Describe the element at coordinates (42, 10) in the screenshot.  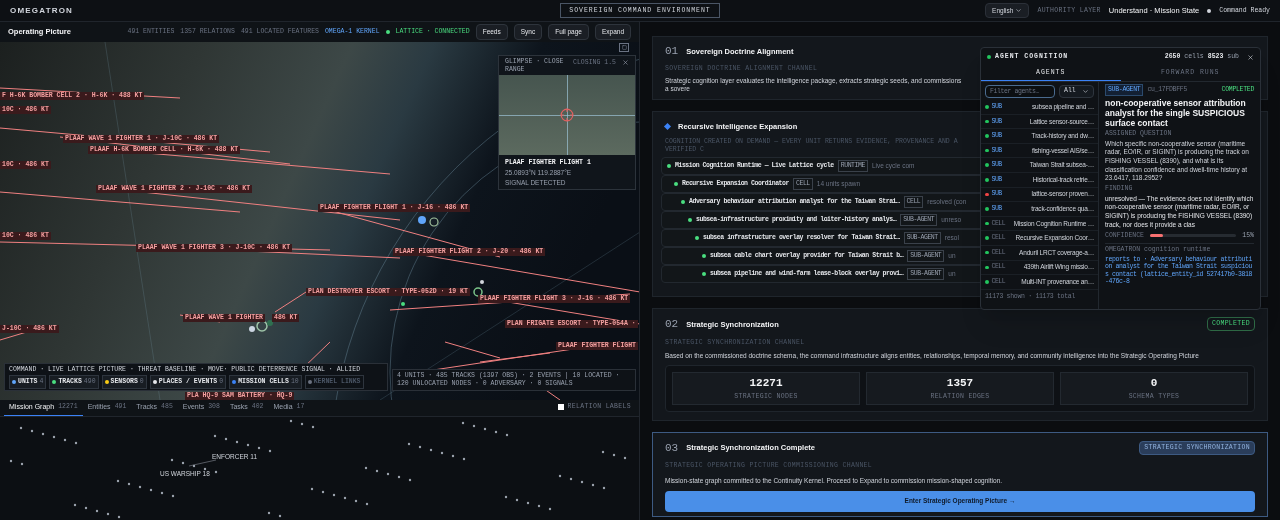
I see `app-name: OMEGATRON` at that location.